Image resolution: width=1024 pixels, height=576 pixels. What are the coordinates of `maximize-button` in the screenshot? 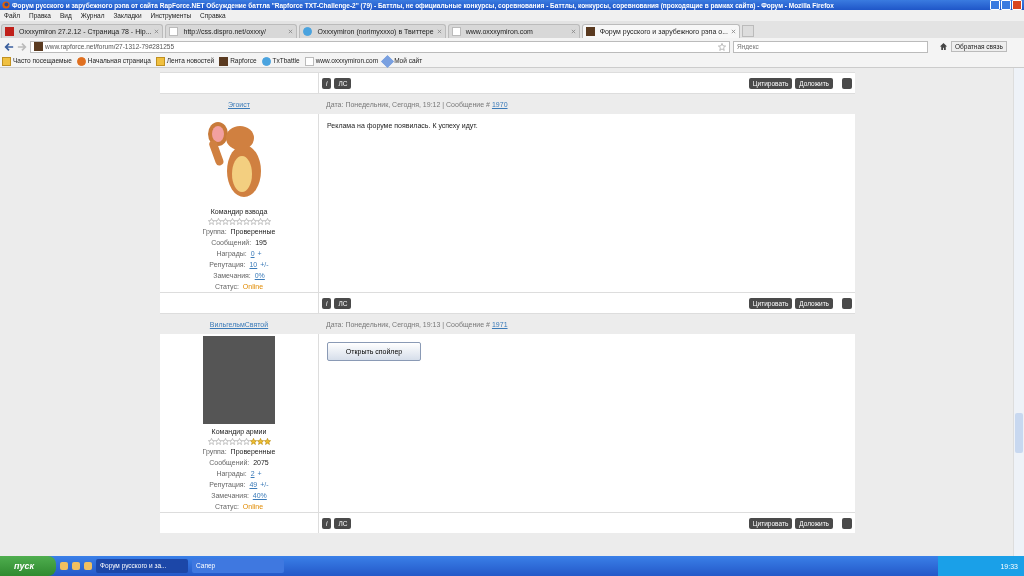 It's located at (1006, 5).